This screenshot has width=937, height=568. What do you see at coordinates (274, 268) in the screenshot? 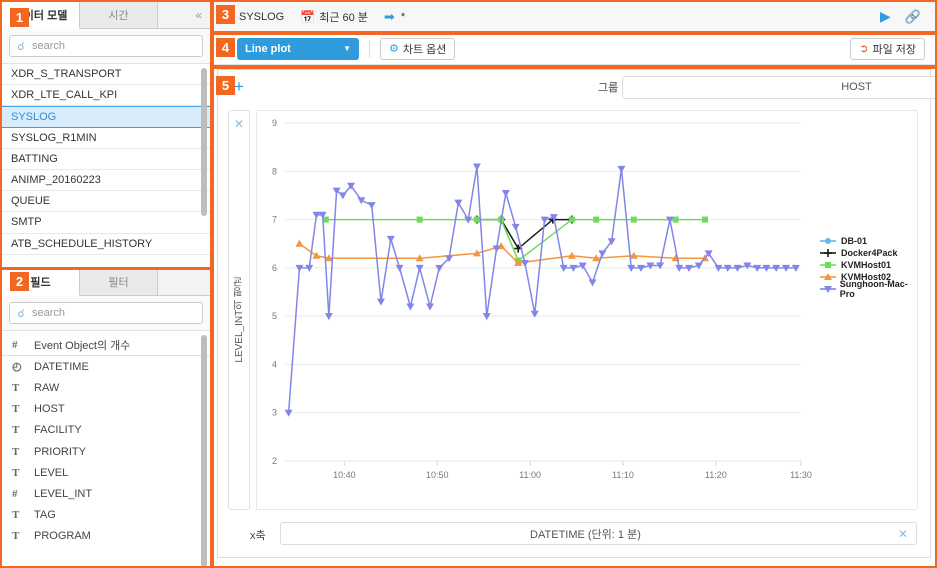
I see `svg-text: 6` at bounding box center [274, 268].